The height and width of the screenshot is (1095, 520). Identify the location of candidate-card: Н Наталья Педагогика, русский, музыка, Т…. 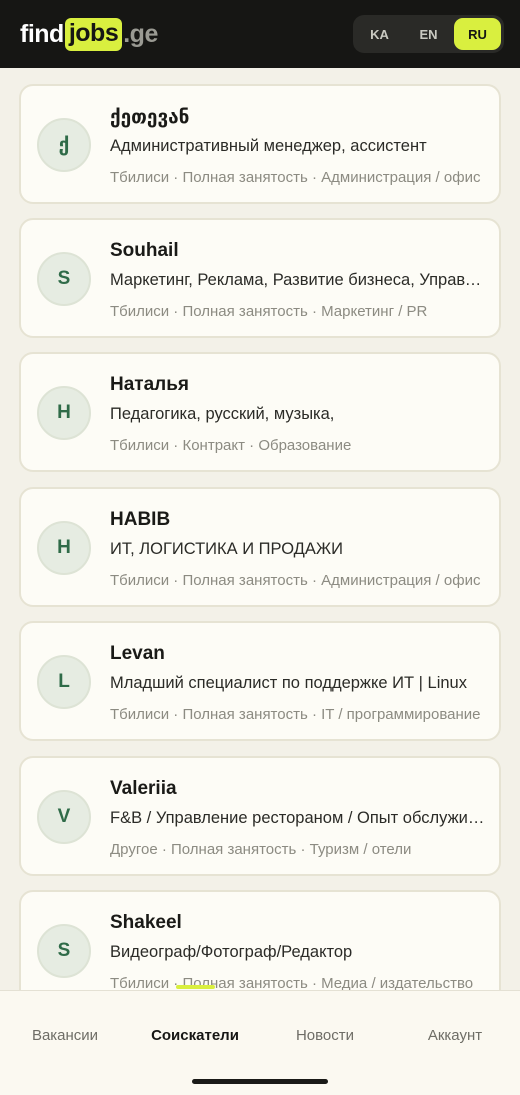
(260, 412).